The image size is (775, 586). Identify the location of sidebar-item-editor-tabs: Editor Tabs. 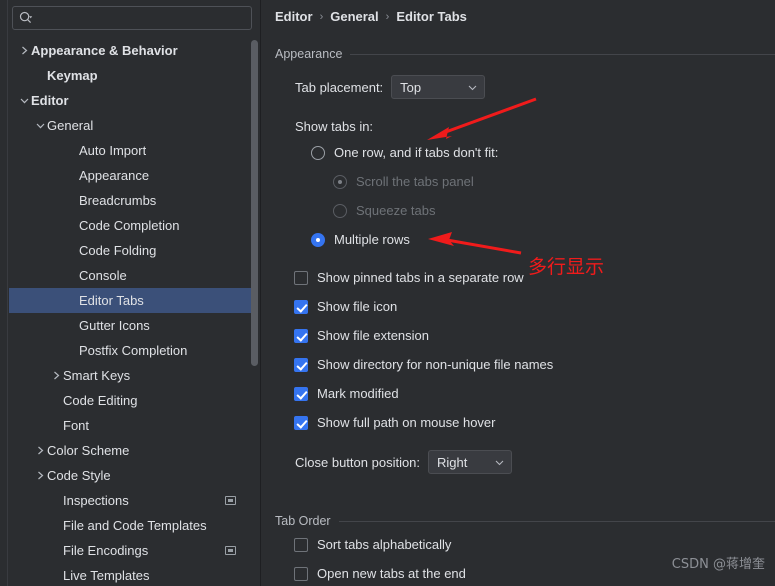
(130, 300).